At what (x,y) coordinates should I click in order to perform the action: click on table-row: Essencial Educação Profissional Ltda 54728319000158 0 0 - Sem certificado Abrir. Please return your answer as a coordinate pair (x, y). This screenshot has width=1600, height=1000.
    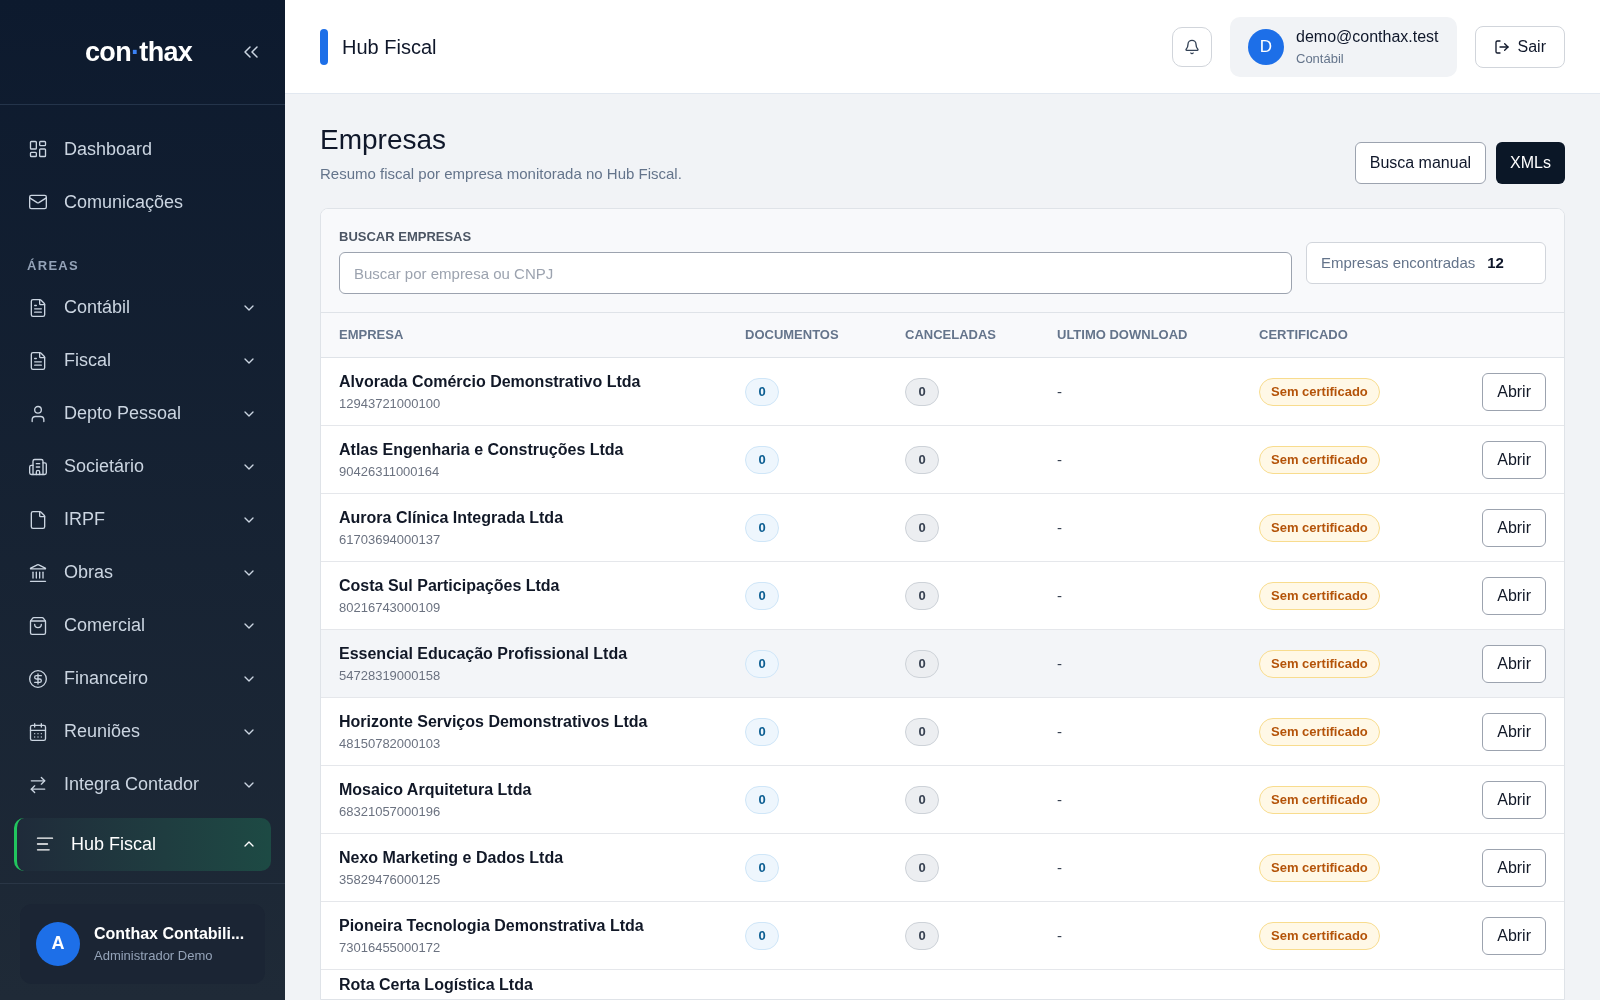
    Looking at the image, I should click on (942, 664).